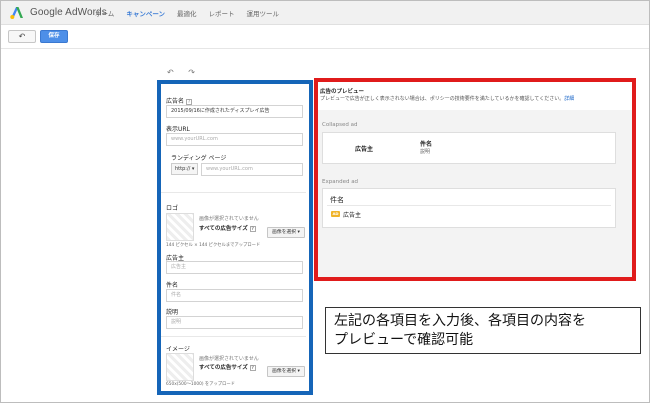  Describe the element at coordinates (263, 13) in the screenshot. I see `nav-item-tools: 運用ツール` at that location.